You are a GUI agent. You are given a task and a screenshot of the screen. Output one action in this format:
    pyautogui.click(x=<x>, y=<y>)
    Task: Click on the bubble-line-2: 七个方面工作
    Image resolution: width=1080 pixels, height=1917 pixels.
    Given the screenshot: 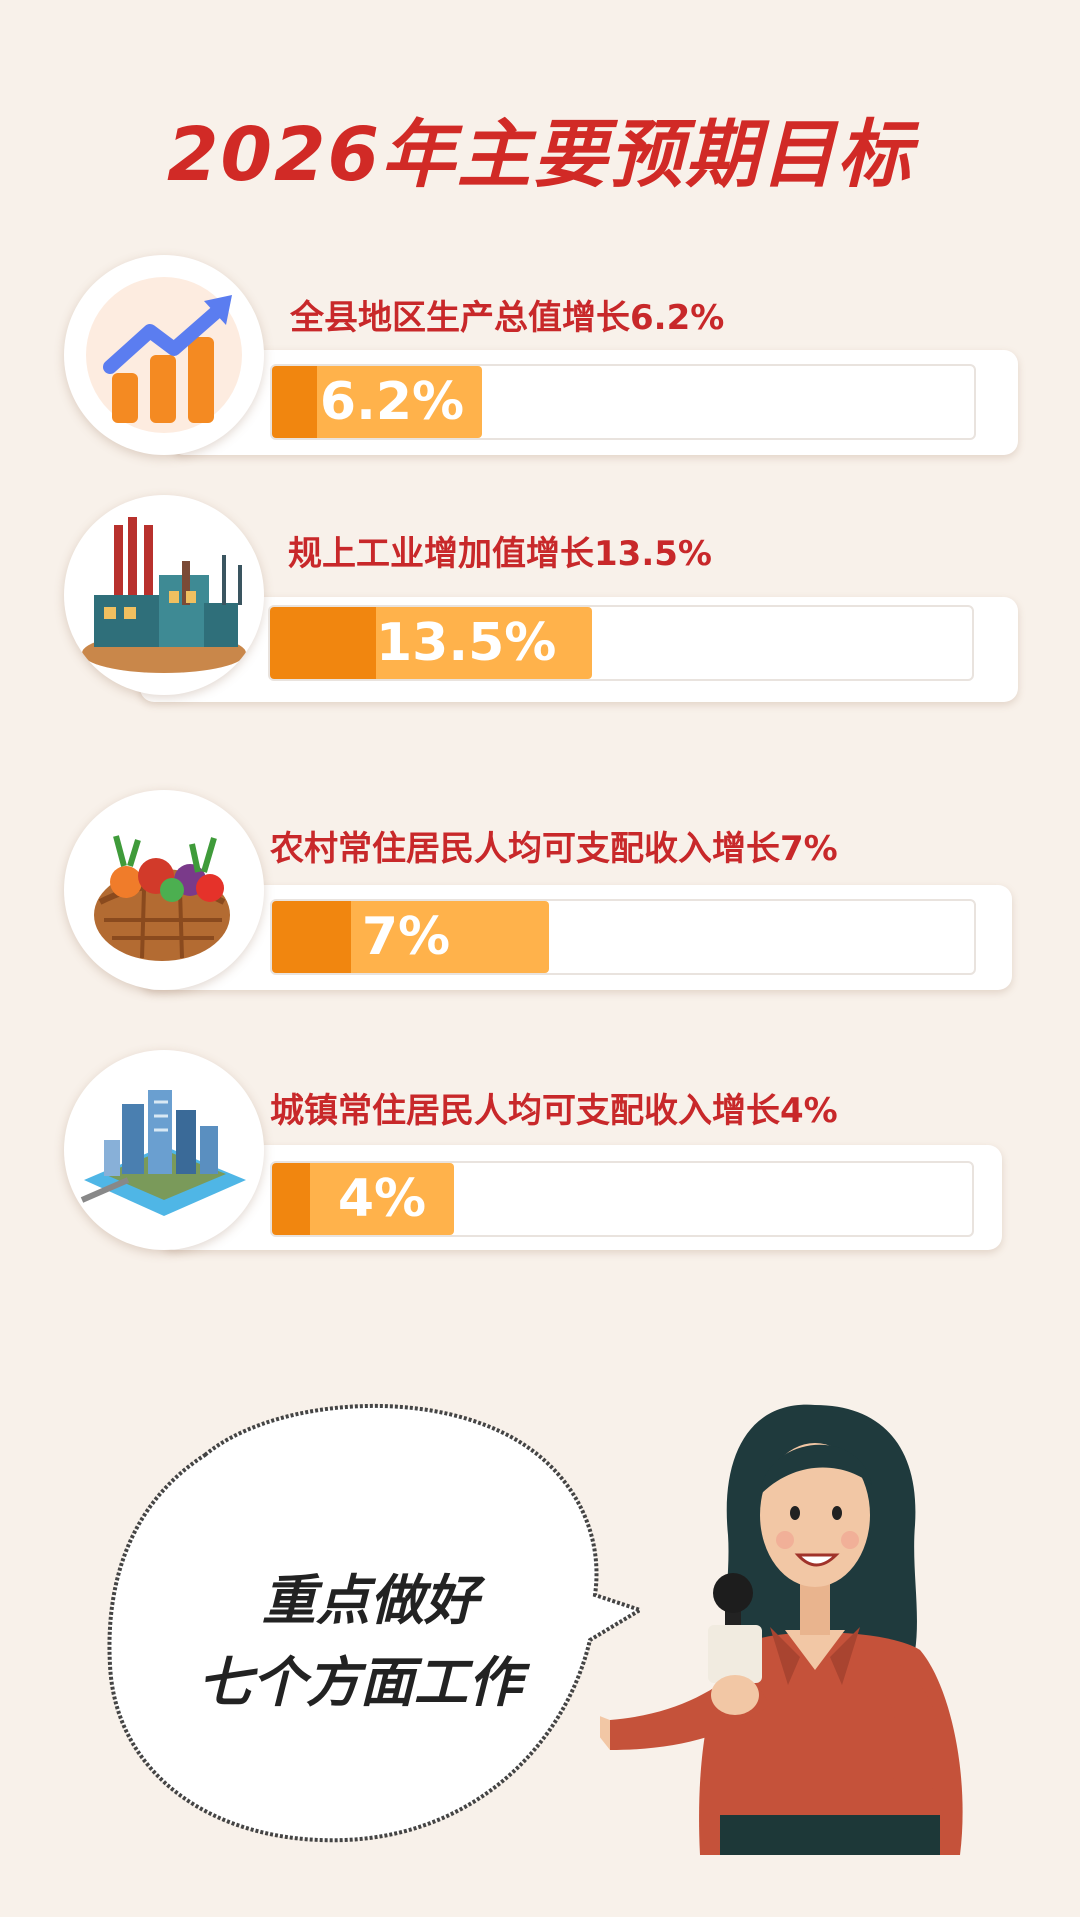 What is the action you would take?
    pyautogui.click(x=360, y=1682)
    